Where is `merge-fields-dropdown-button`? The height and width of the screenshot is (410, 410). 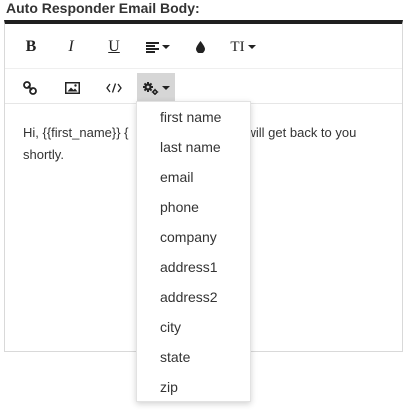 merge-fields-dropdown-button is located at coordinates (156, 88).